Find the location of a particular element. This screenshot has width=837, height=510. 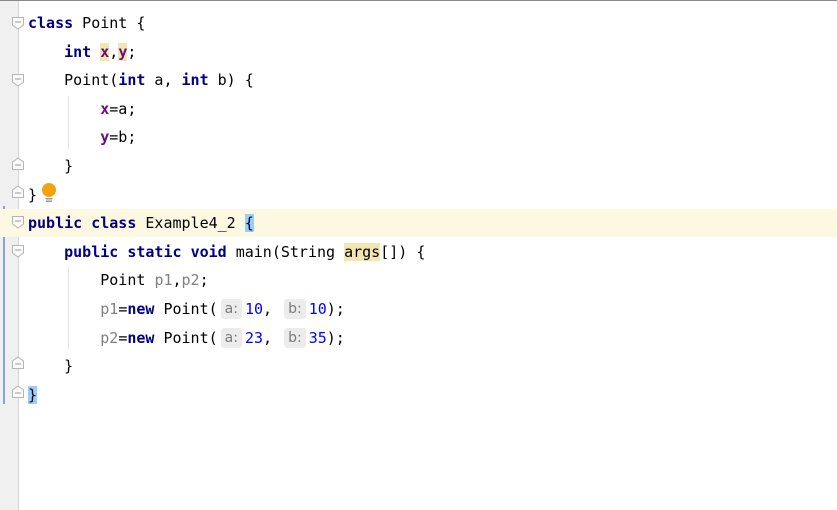

code-line-text: int x,y; is located at coordinates (82, 52).